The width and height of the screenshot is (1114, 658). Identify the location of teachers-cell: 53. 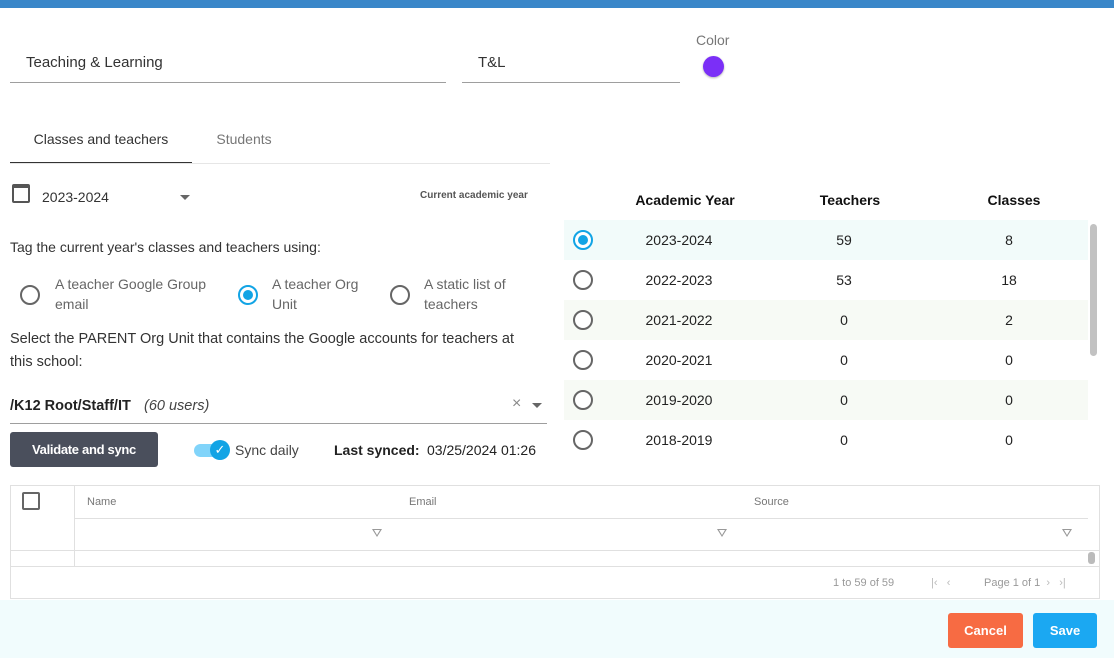
(844, 280).